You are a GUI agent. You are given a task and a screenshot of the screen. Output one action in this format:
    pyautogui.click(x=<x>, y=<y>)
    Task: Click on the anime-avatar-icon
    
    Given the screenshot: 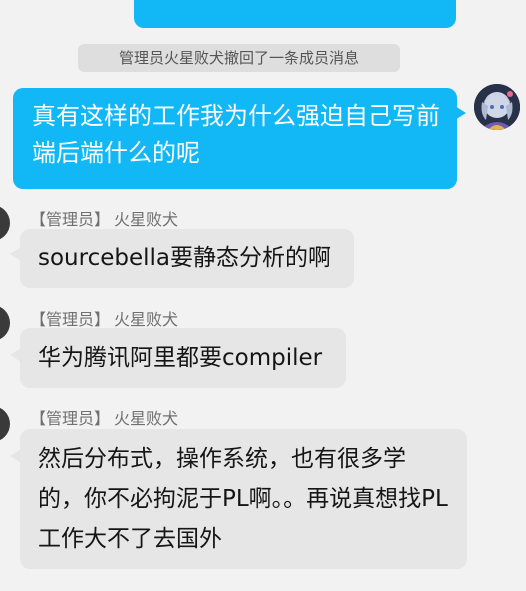 What is the action you would take?
    pyautogui.click(x=497, y=107)
    